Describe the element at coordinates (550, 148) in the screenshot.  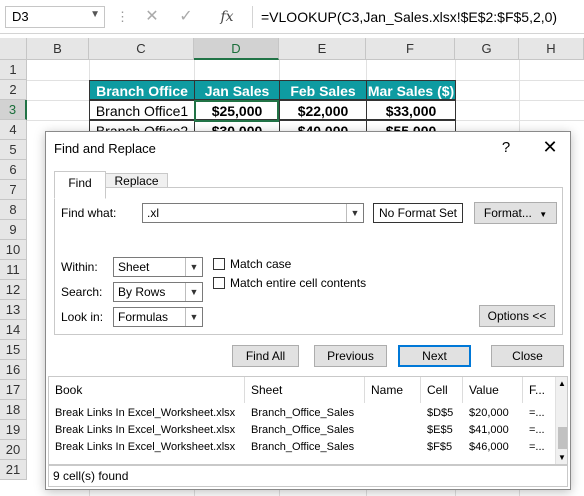
I see `close-icon: ✕` at that location.